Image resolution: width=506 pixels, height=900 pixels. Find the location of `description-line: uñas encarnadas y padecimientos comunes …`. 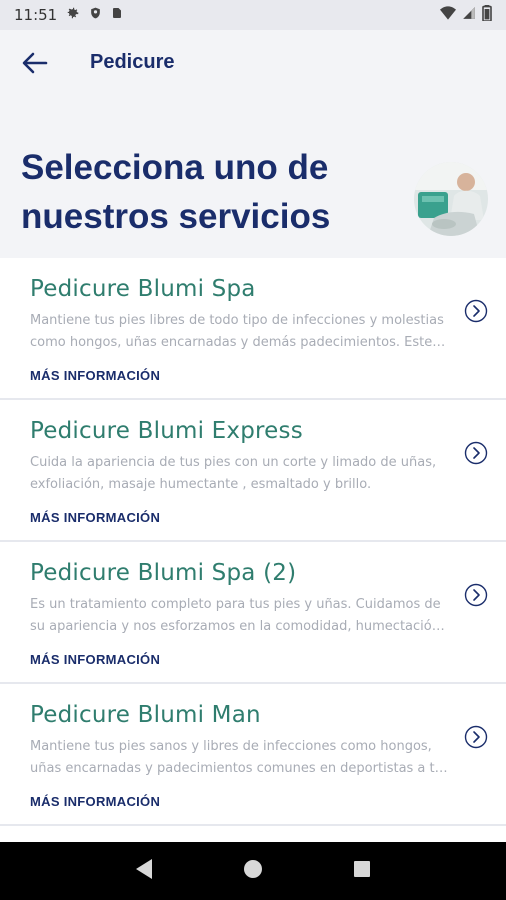

description-line: uñas encarnadas y padecimientos comunes … is located at coordinates (239, 768).